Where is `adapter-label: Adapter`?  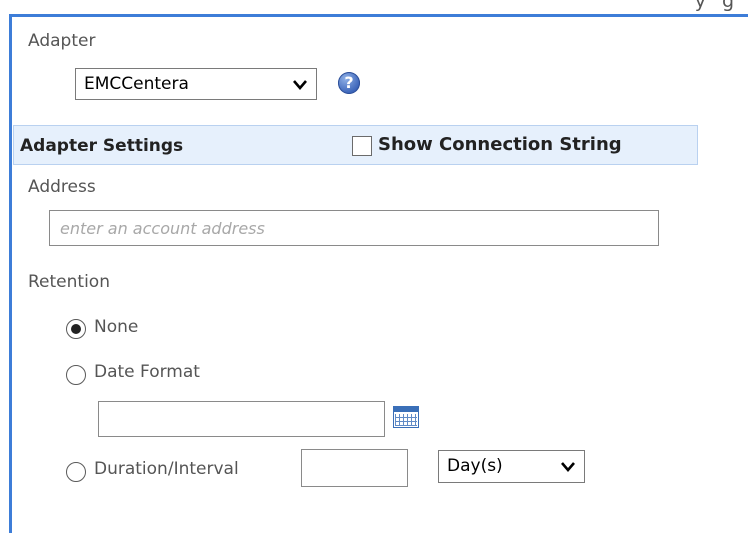
adapter-label: Adapter is located at coordinates (62, 41).